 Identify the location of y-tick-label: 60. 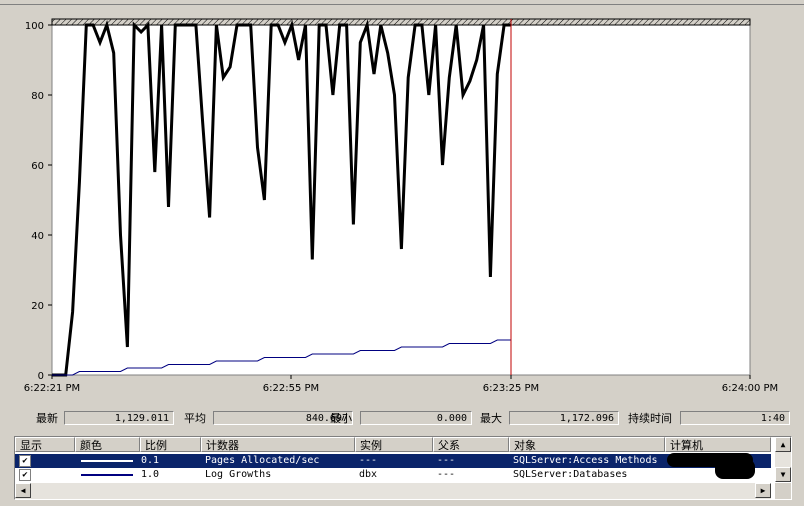
(37, 166).